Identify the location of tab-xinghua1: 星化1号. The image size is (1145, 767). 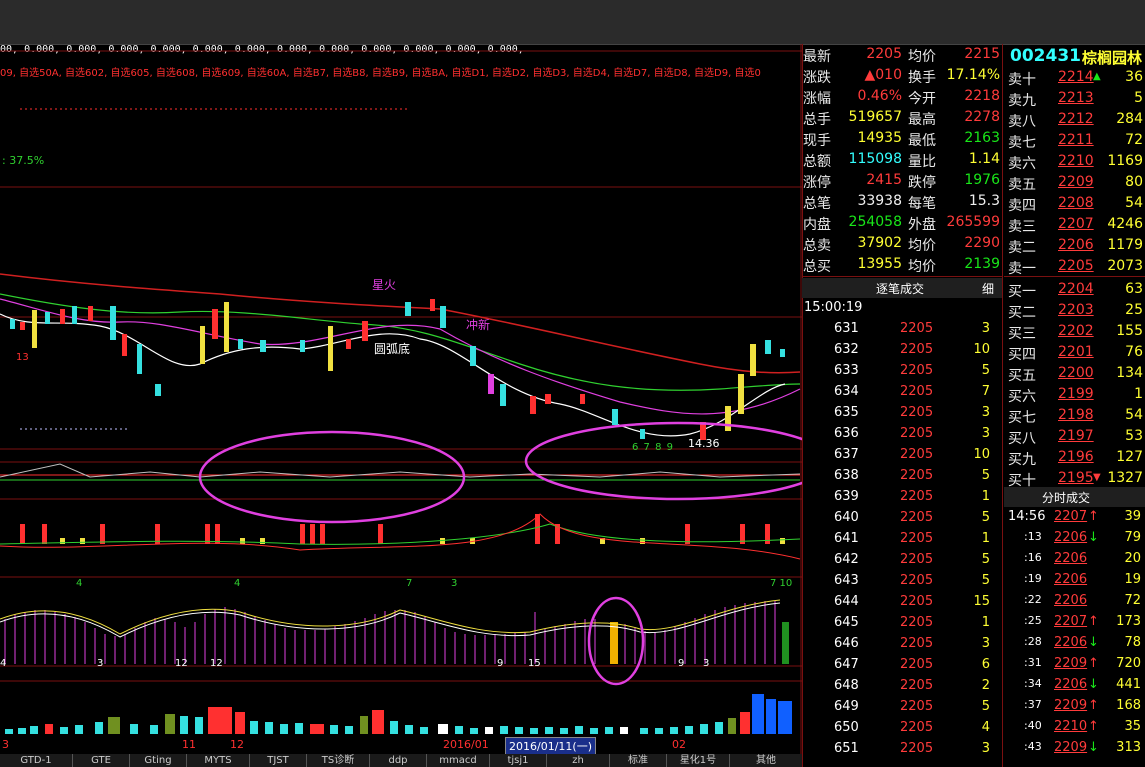
(698, 760).